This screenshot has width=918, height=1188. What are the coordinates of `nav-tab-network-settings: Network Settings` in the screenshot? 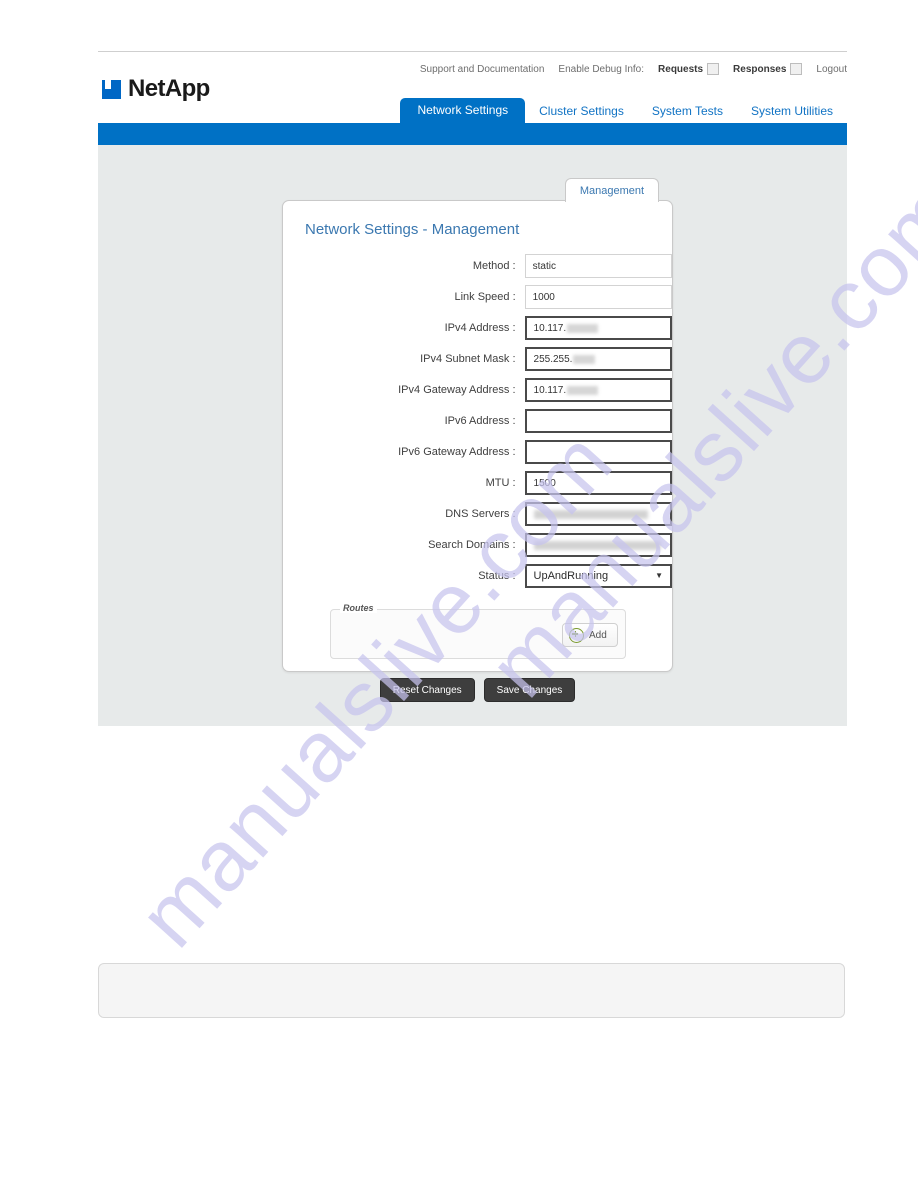 It's located at (463, 111).